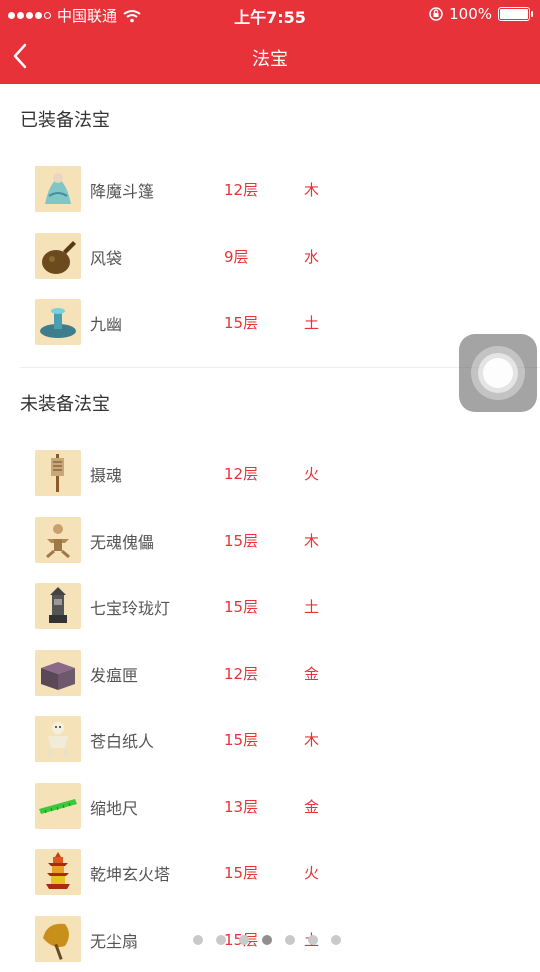 The width and height of the screenshot is (540, 972). What do you see at coordinates (270, 872) in the screenshot?
I see `treasure-row: 乾坤玄火塔 15层 火` at bounding box center [270, 872].